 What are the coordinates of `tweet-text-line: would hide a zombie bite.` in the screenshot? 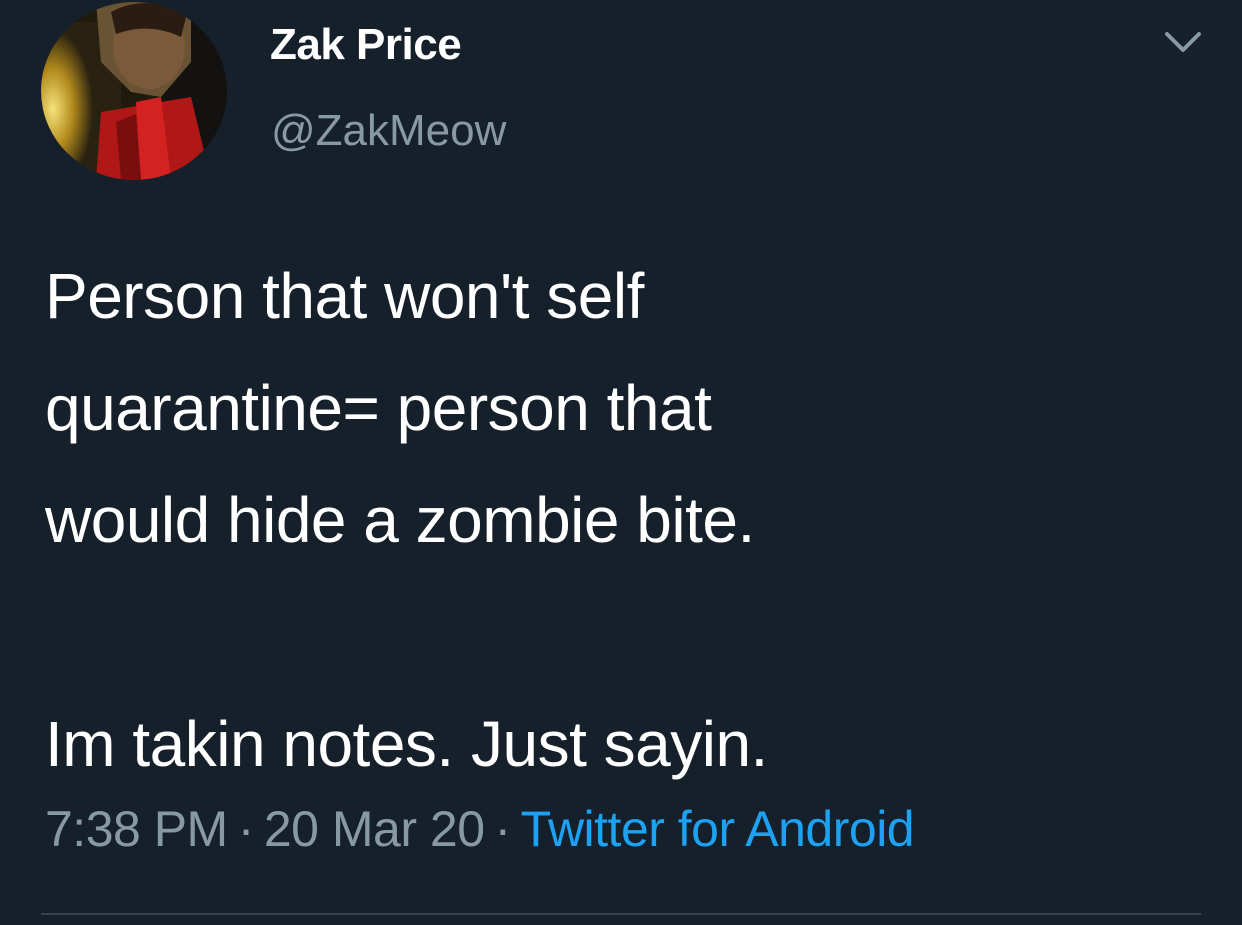 It's located at (400, 520).